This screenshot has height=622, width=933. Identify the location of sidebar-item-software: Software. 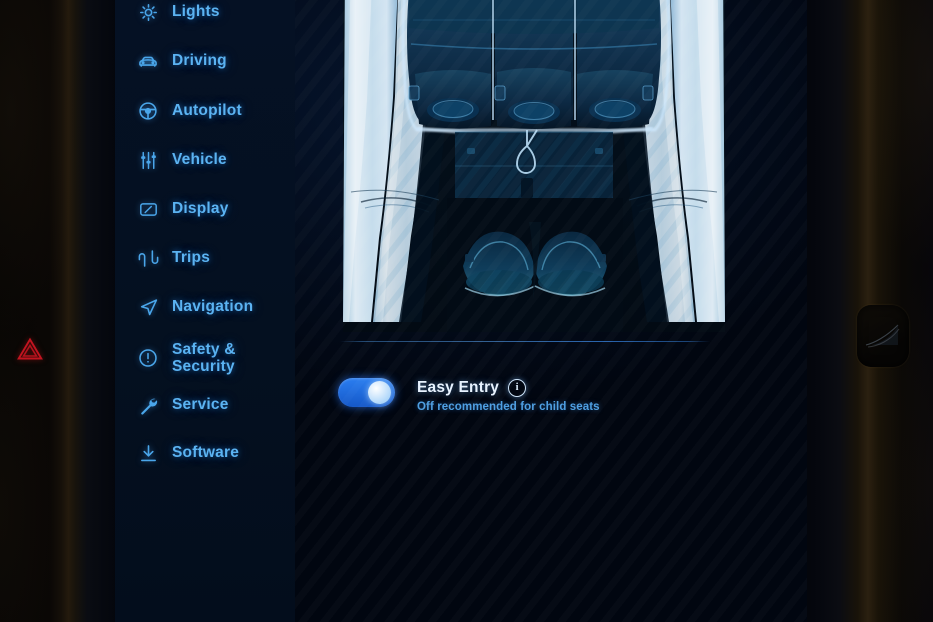
(205, 453).